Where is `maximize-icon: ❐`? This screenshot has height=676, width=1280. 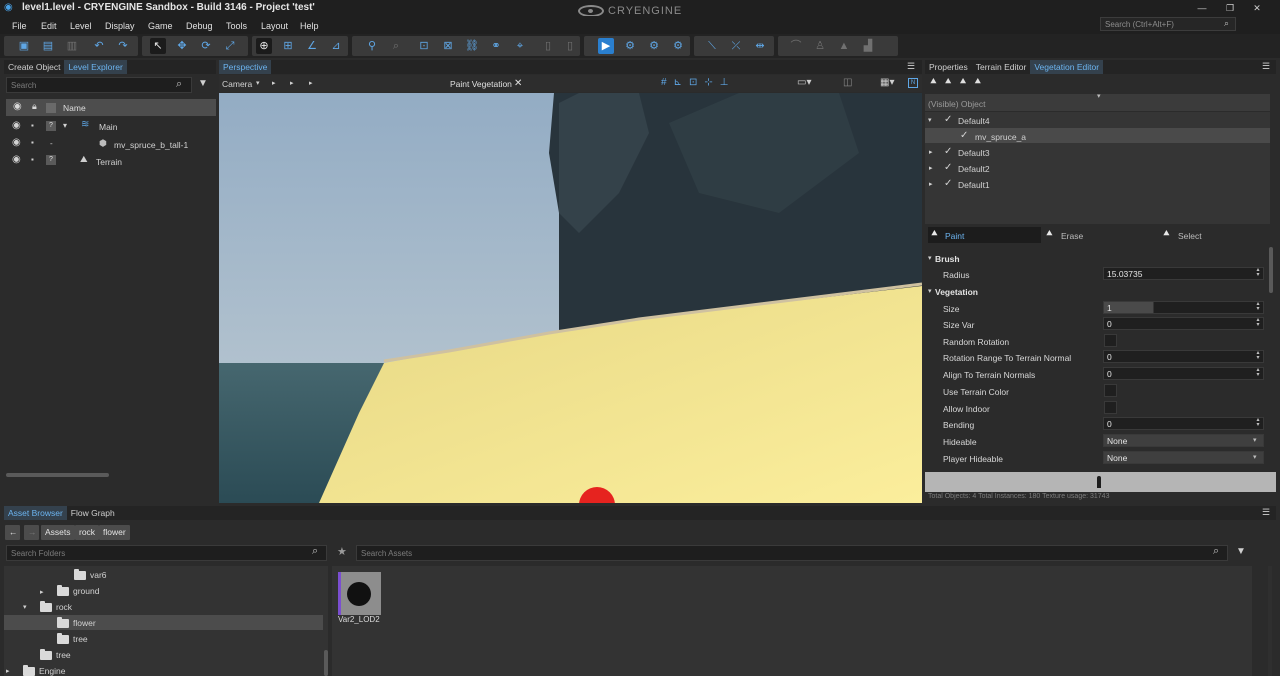
maximize-icon: ❐ is located at coordinates (1230, 8).